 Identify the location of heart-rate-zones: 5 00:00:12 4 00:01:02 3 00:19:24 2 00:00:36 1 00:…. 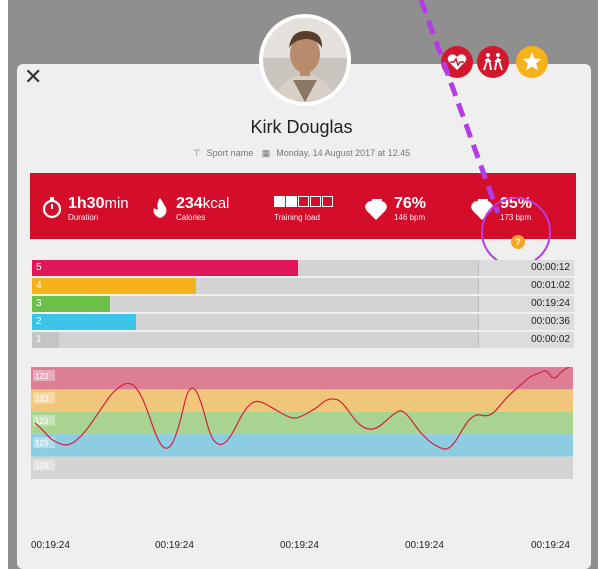
(303, 305).